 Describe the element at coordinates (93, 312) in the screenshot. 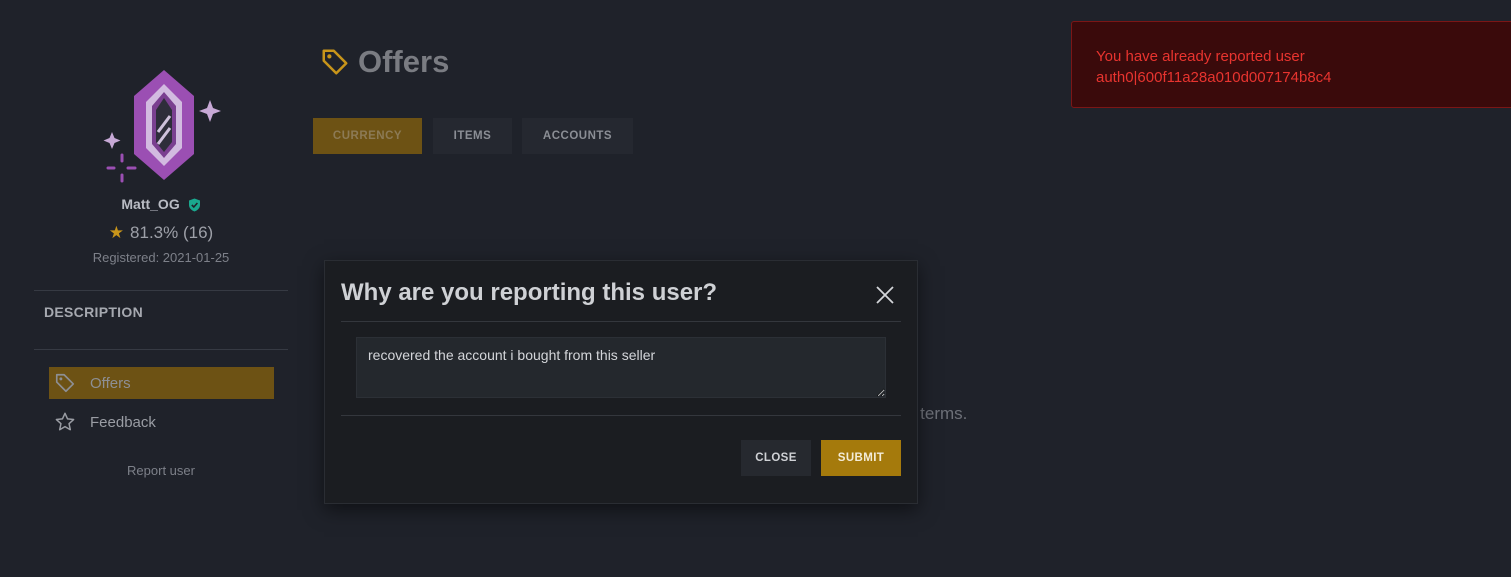

I see `description-heading: DESCRIPTION` at that location.